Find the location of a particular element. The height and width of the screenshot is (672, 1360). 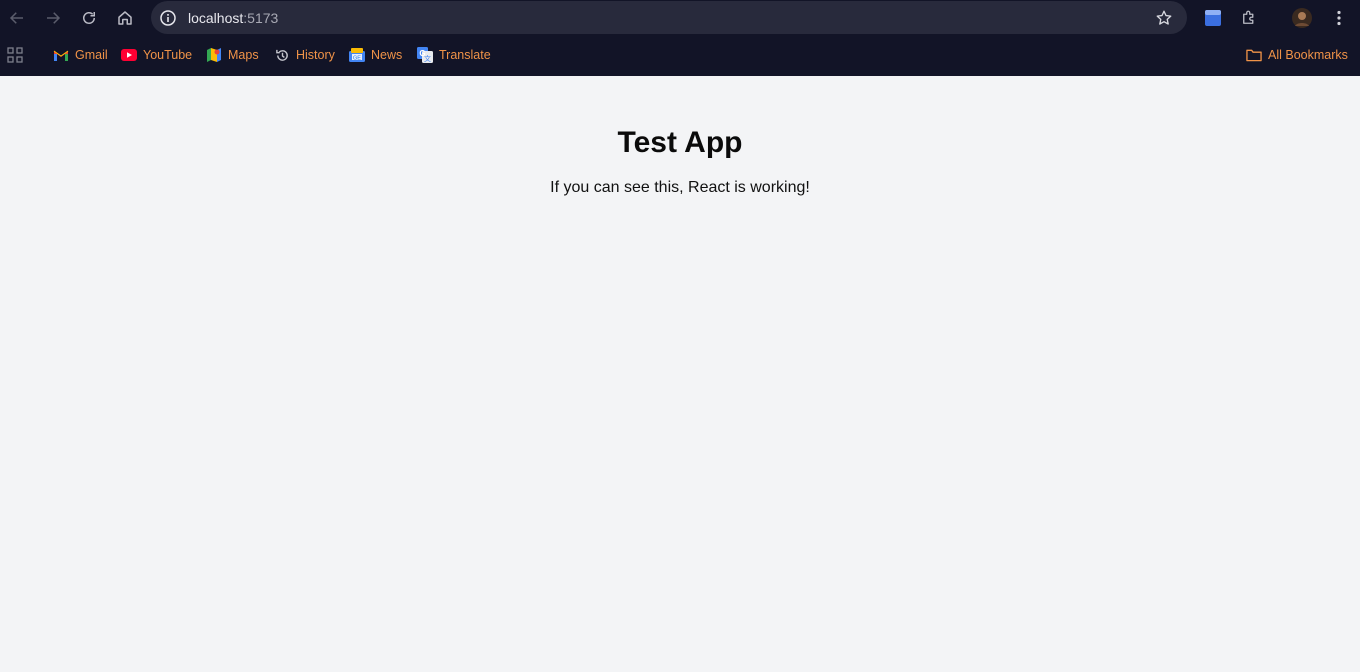

extensions-menu-button is located at coordinates (1249, 18).